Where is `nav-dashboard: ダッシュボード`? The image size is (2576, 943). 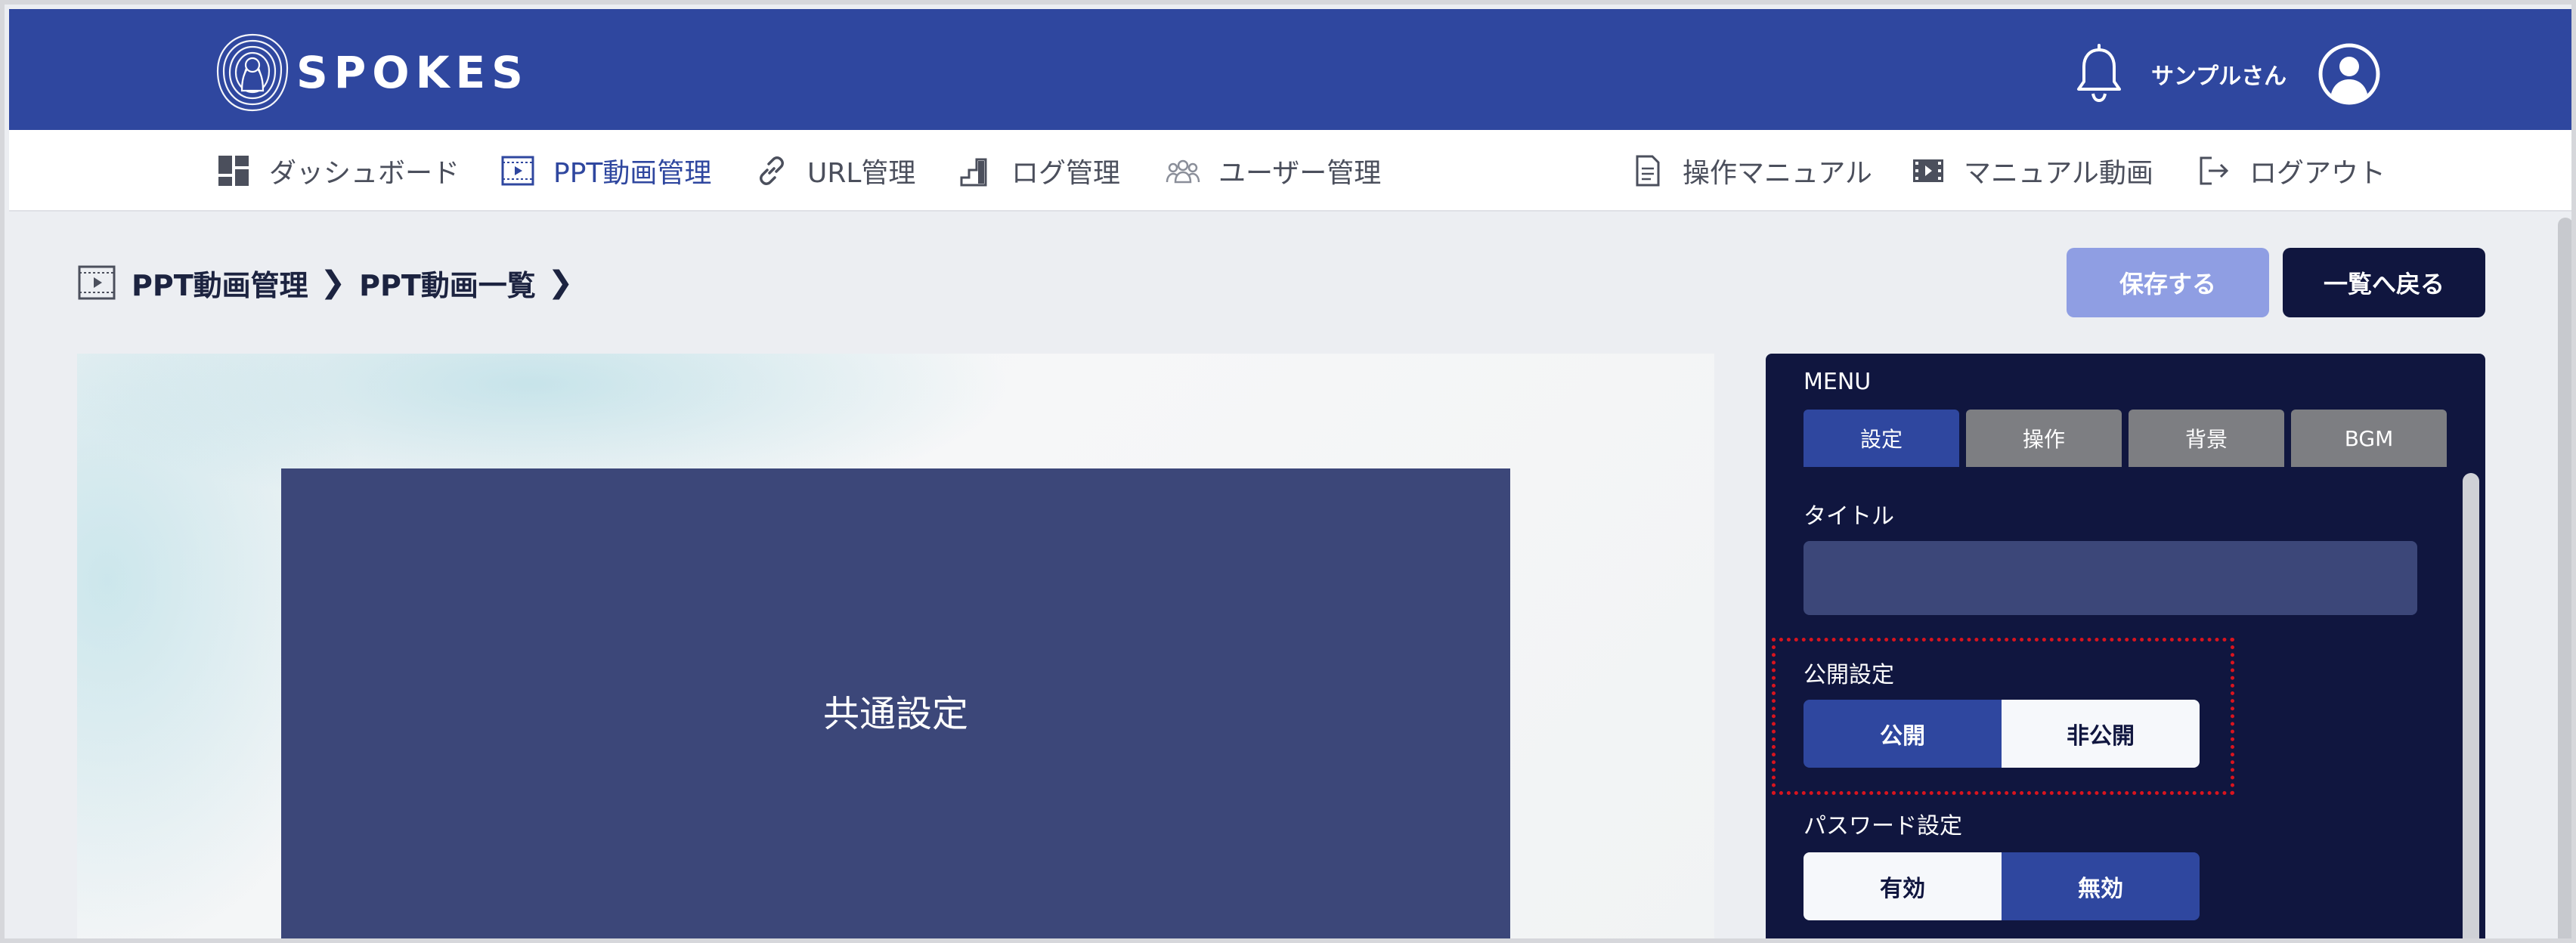
nav-dashboard: ダッシュボード is located at coordinates (338, 171).